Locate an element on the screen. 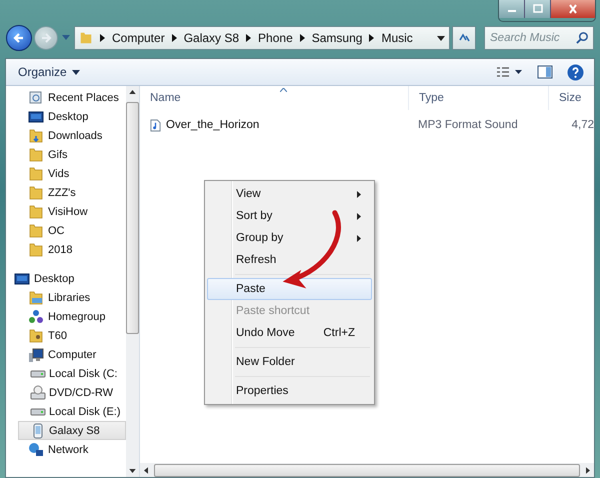 The height and width of the screenshot is (478, 600). caret-icon is located at coordinates (76, 72).